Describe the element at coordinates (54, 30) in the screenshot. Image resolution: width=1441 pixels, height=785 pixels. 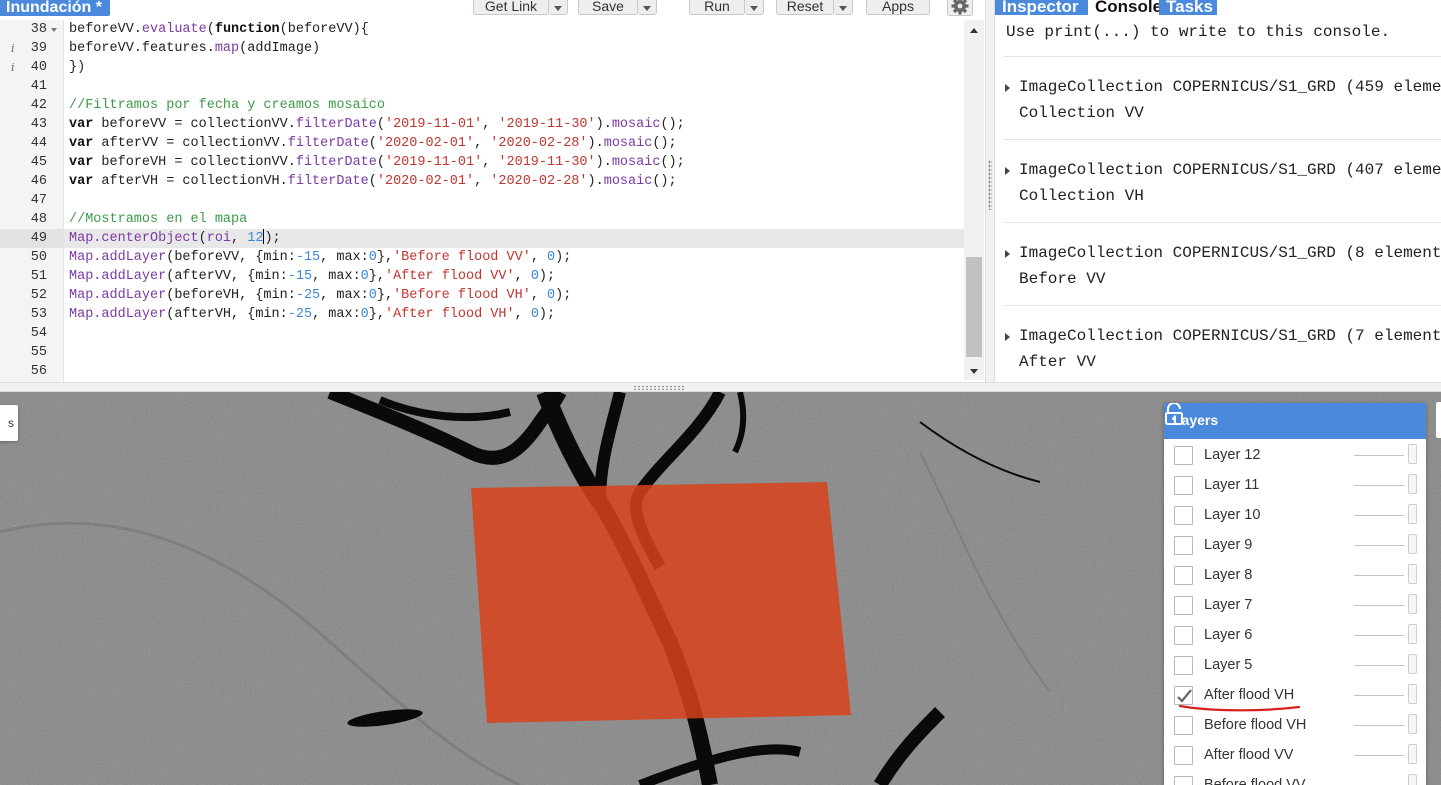
I see `fold-arrow-icon` at that location.